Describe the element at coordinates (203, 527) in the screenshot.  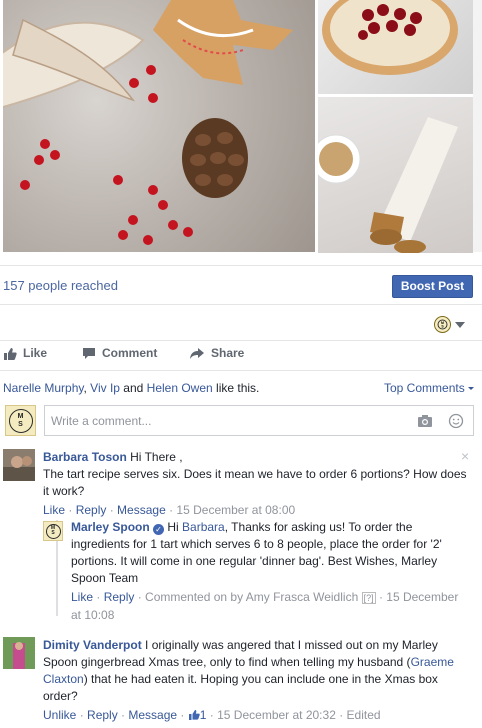
I see `mention-link: Barbara` at that location.